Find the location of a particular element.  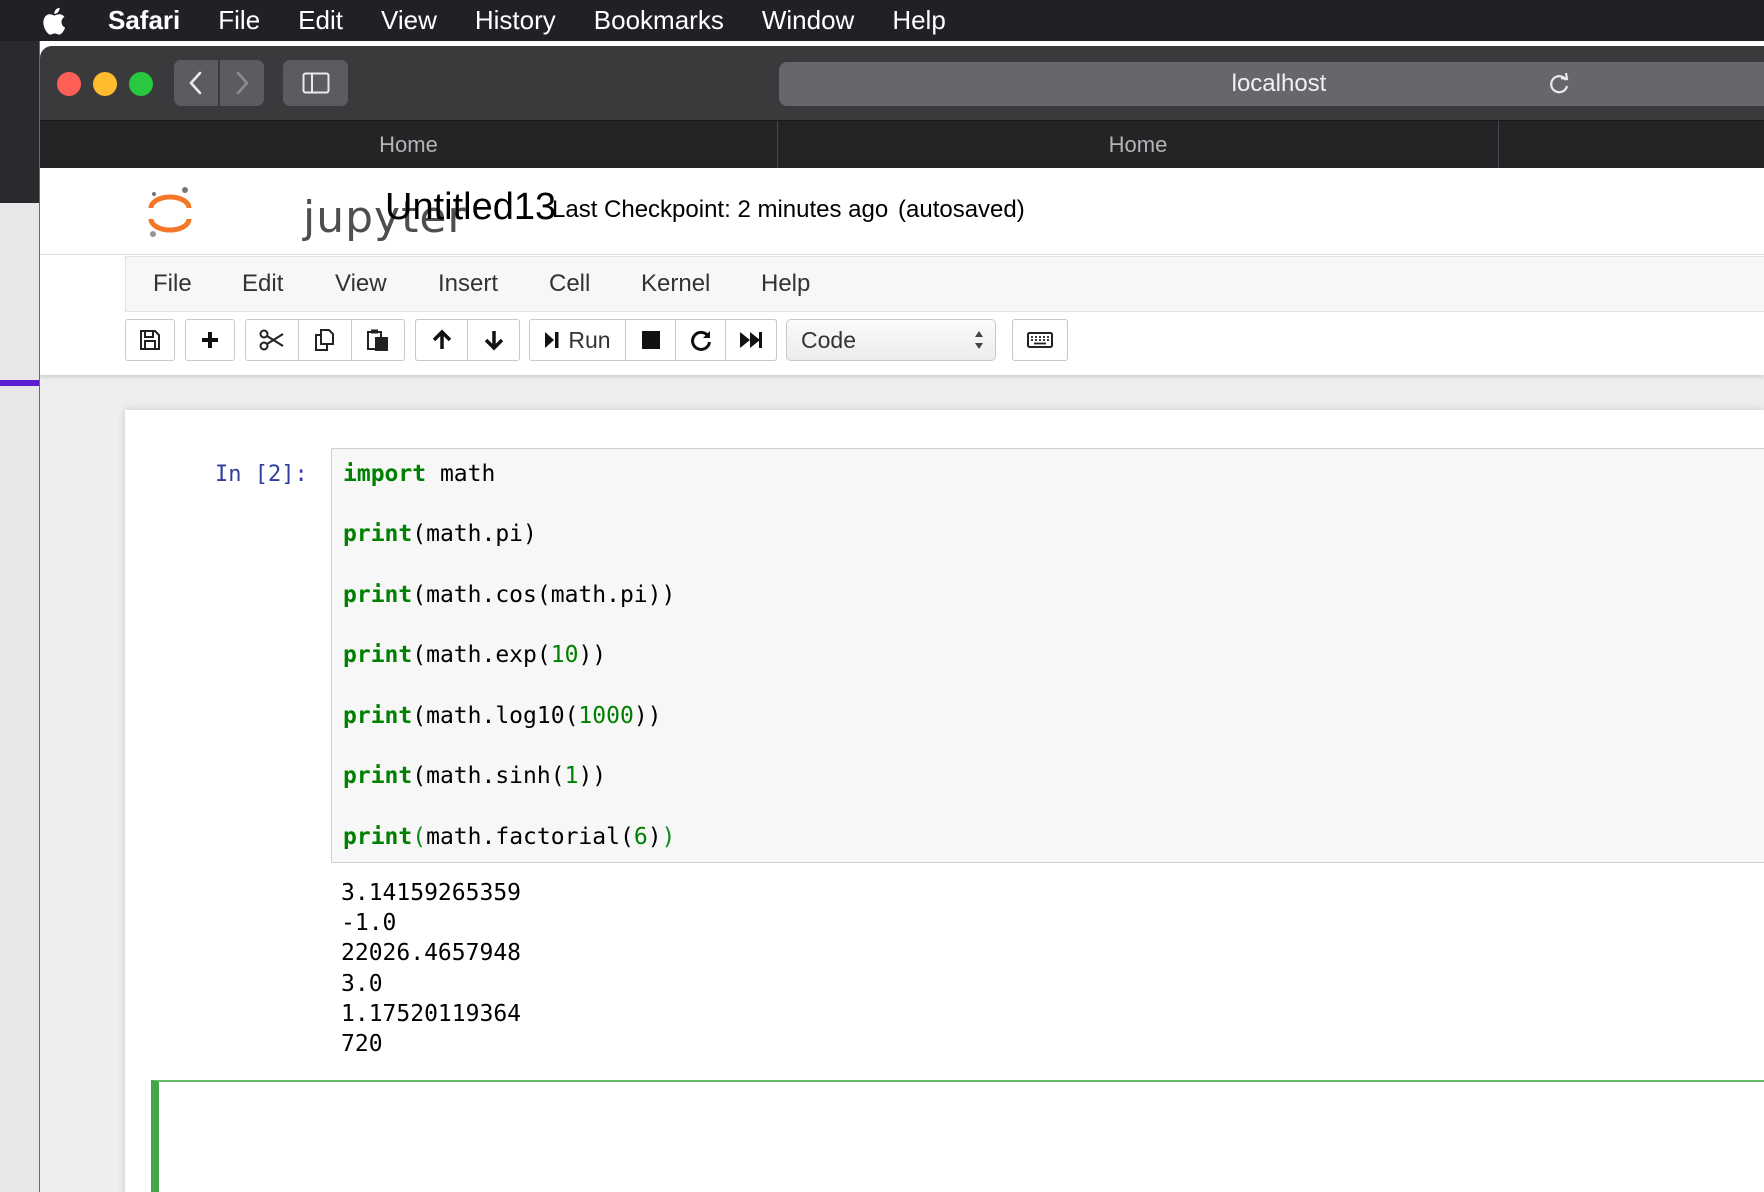

jupyter-logo: jupyter is located at coordinates (305, 213).